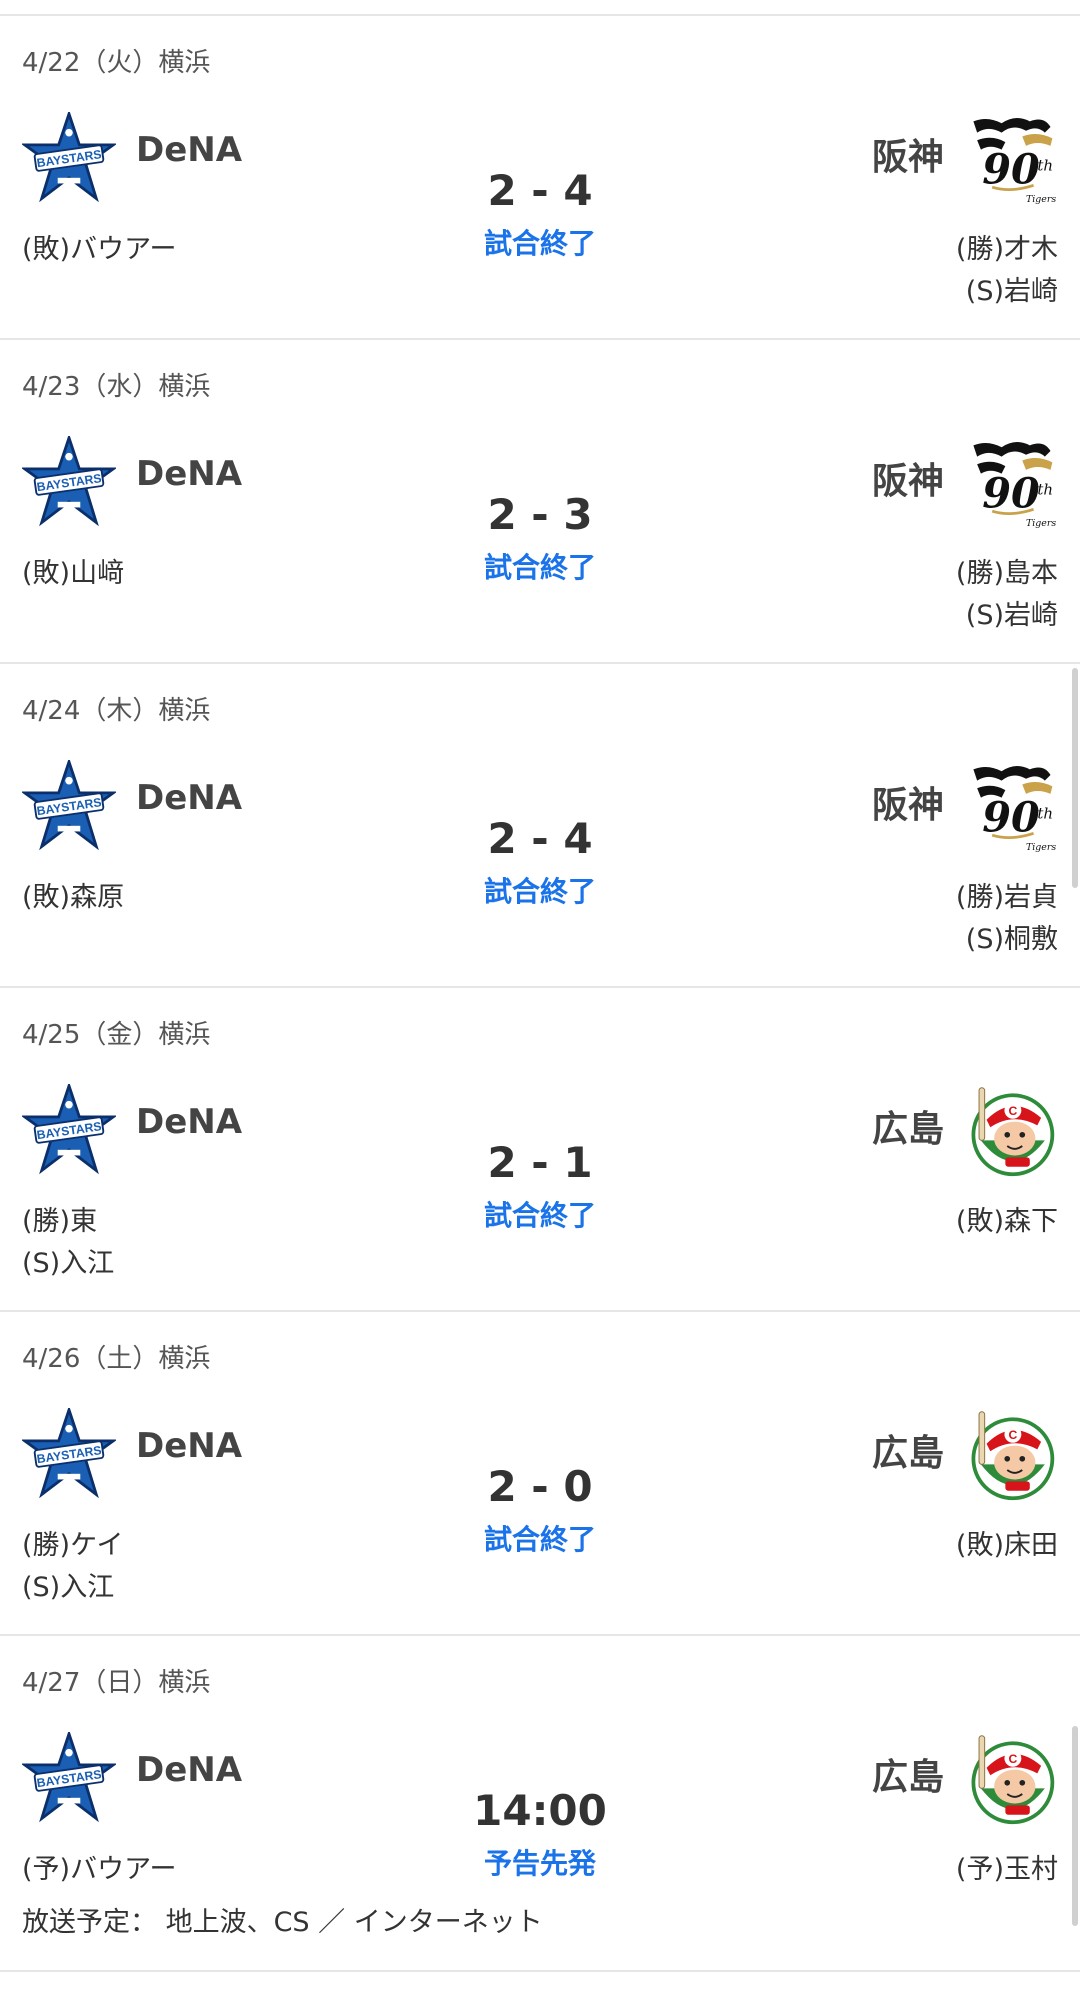 The height and width of the screenshot is (1994, 1080). I want to click on game-score: 2 - 1, so click(540, 1162).